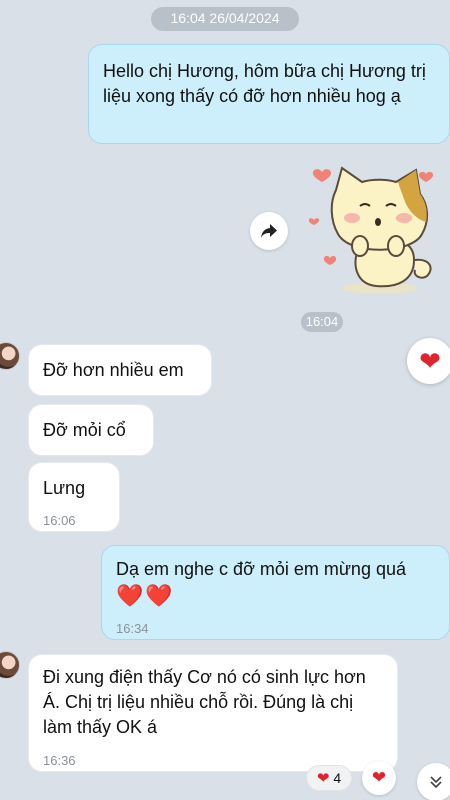 The width and height of the screenshot is (450, 800). Describe the element at coordinates (64, 488) in the screenshot. I see `message-text: Lưng` at that location.